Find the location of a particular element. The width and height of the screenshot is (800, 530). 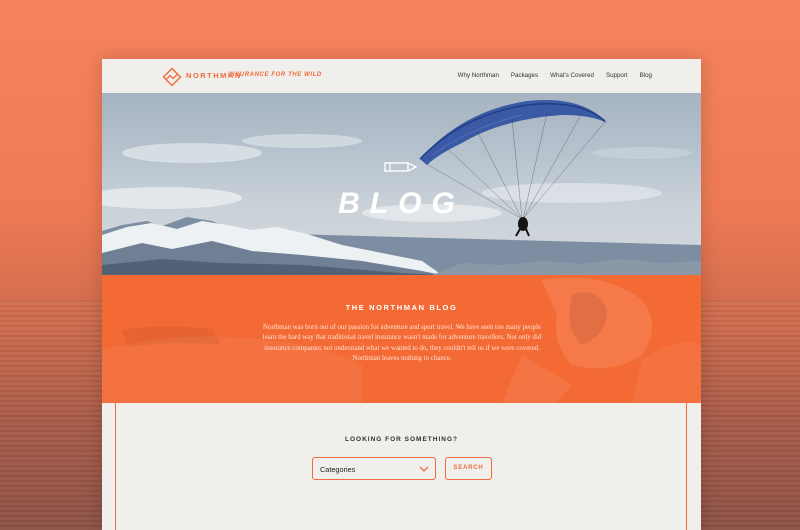

category-select-value: Categories is located at coordinates (338, 469).